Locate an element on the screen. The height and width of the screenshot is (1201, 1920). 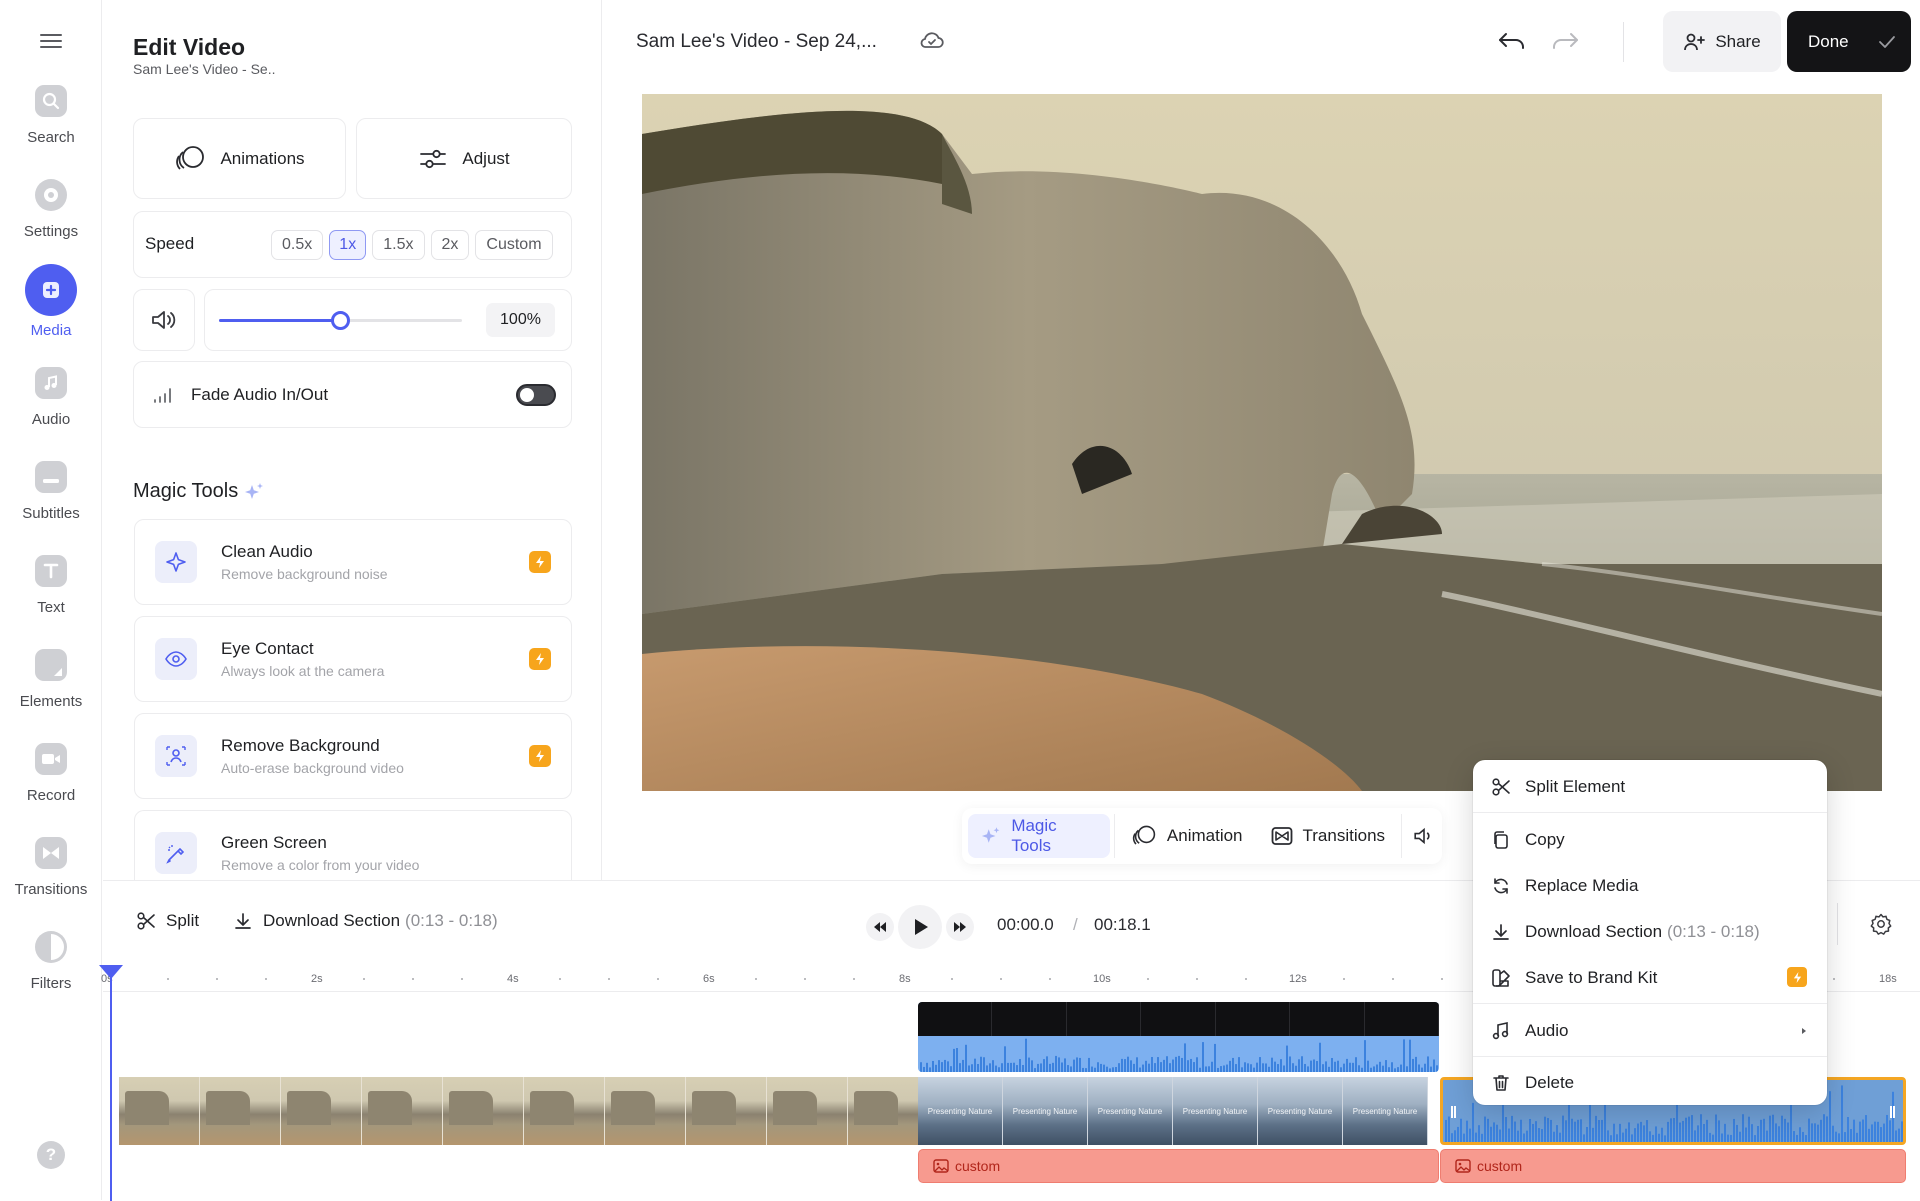
menu-item-split-element: Split Element is located at coordinates (1650, 787).